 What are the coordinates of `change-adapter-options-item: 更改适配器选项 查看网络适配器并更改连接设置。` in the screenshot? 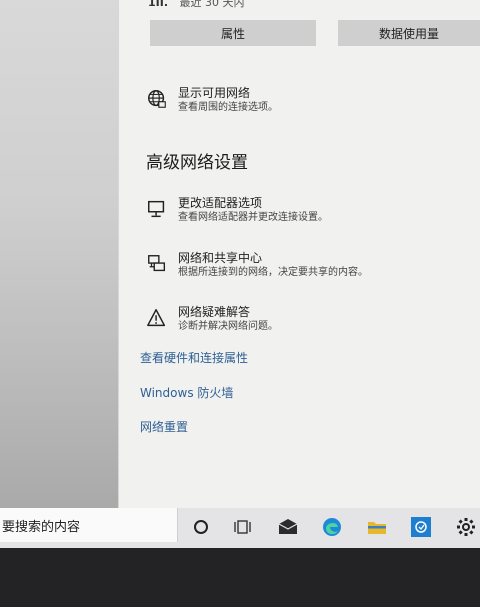 It's located at (237, 210).